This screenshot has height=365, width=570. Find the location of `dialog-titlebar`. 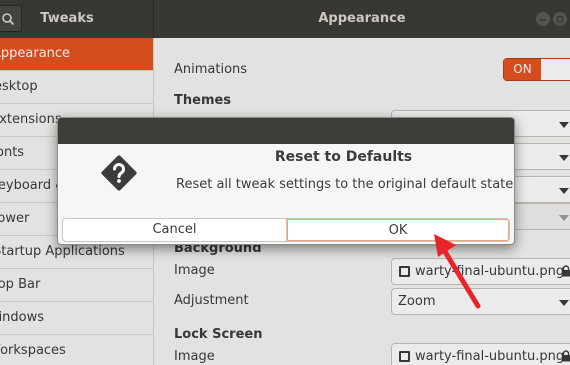

dialog-titlebar is located at coordinates (286, 131).